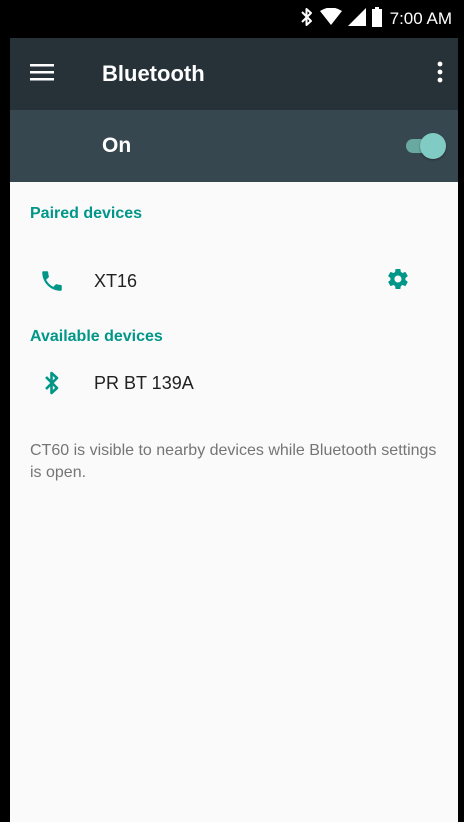 The width and height of the screenshot is (464, 822). I want to click on available-device-name: PR BT 139A, so click(144, 383).